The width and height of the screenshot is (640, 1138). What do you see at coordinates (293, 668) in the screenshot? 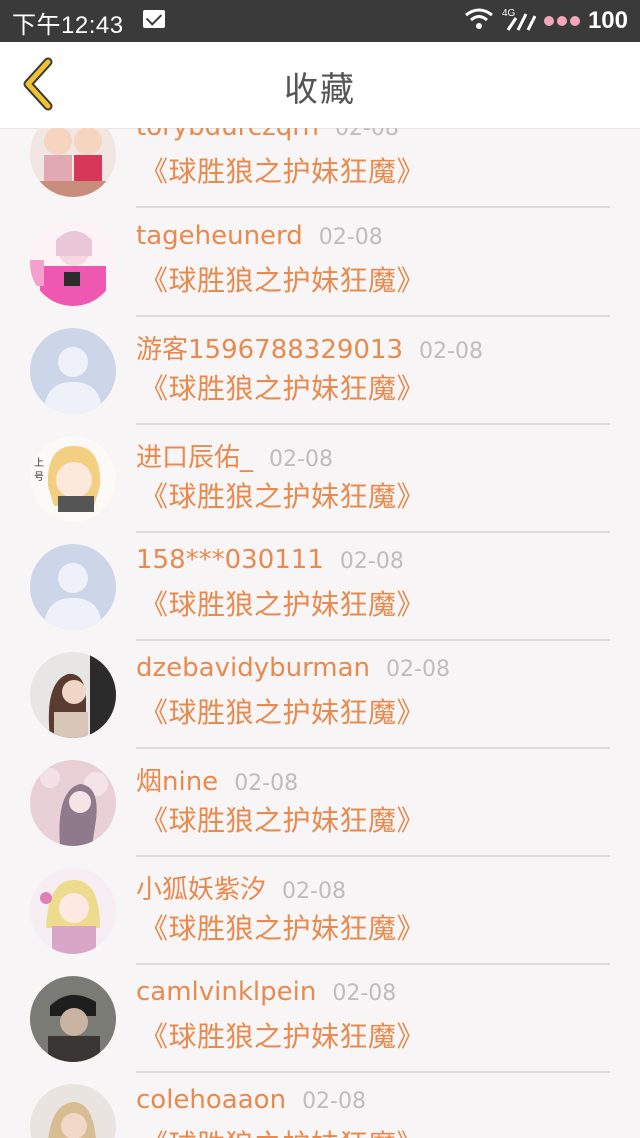
I see `username: dzebavidyburman 02-08` at bounding box center [293, 668].